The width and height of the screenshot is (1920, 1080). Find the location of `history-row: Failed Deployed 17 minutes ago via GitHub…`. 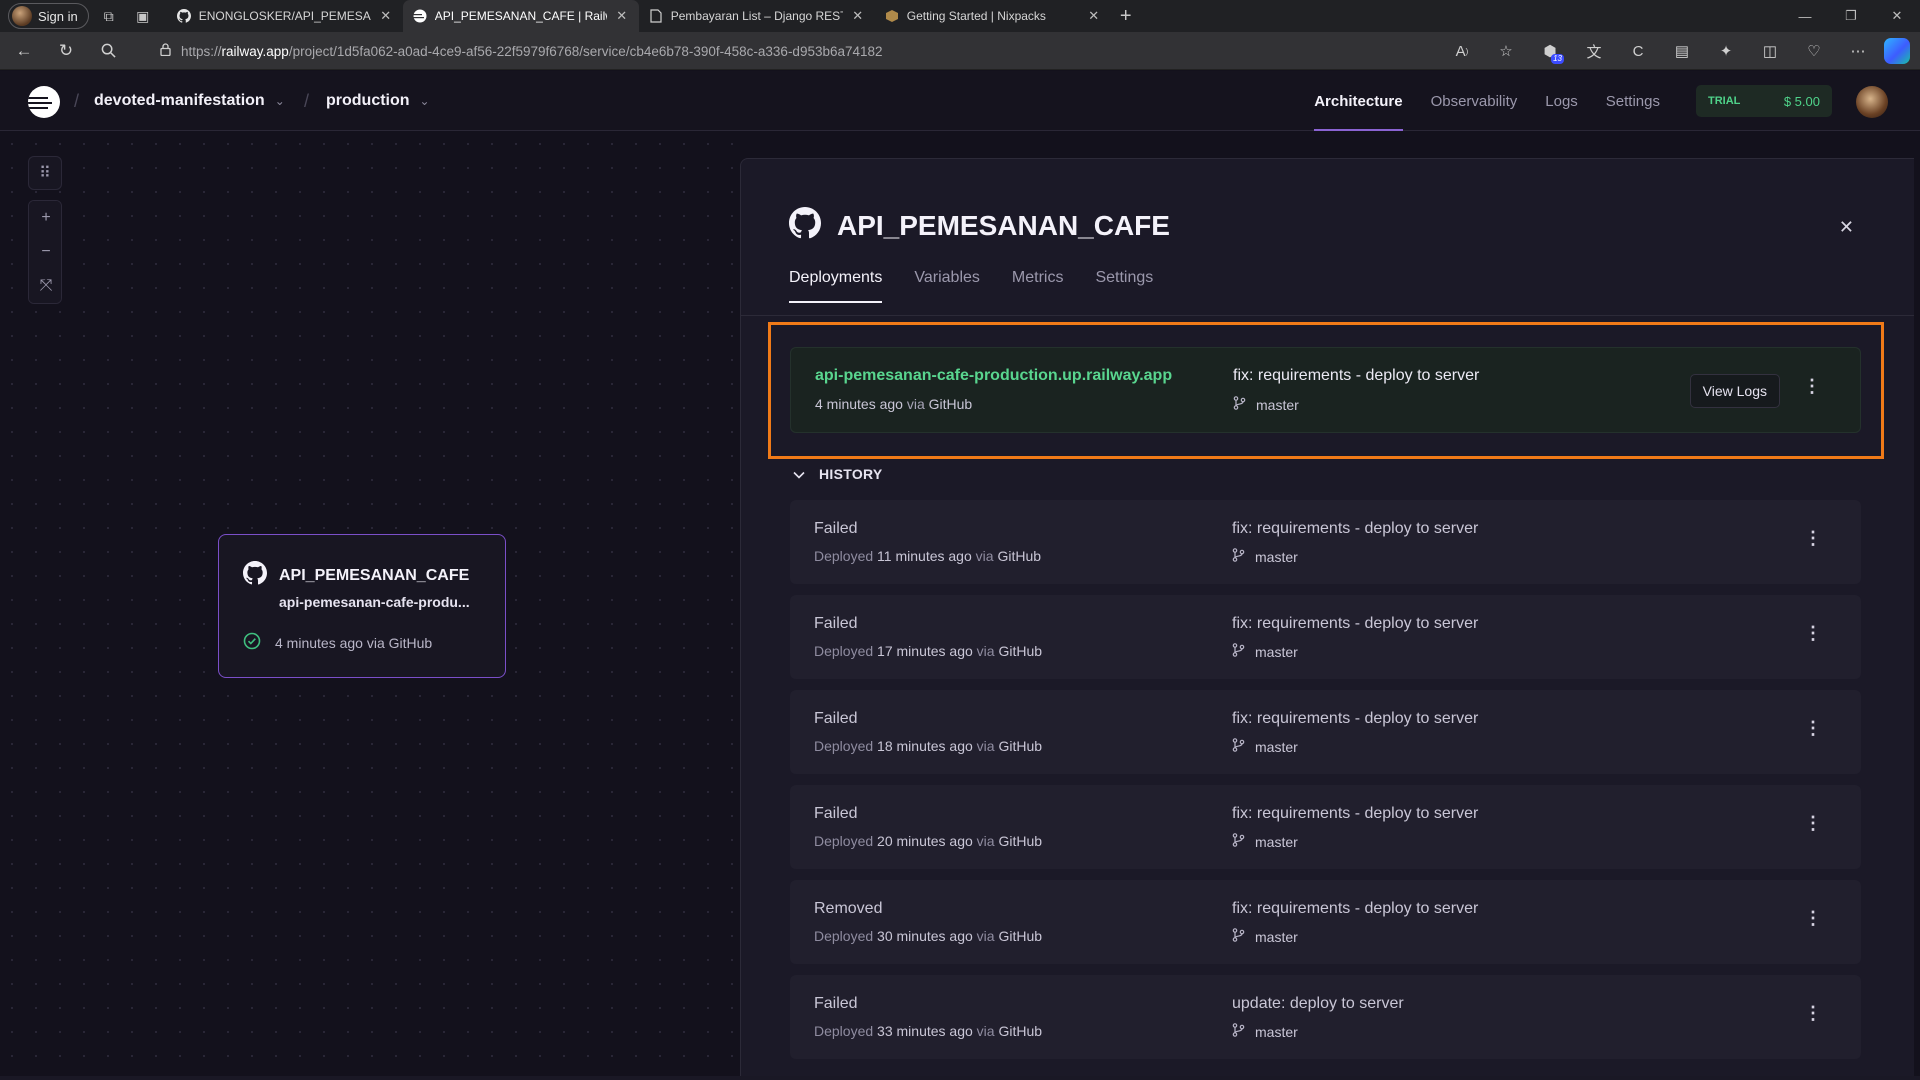

history-row: Failed Deployed 17 minutes ago via GitHub… is located at coordinates (1325, 637).